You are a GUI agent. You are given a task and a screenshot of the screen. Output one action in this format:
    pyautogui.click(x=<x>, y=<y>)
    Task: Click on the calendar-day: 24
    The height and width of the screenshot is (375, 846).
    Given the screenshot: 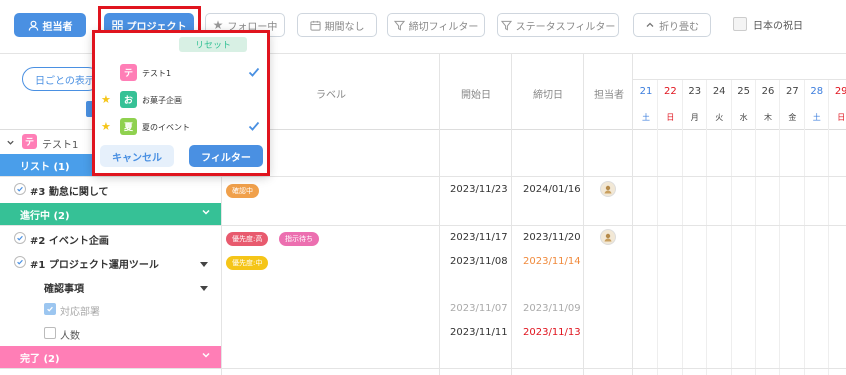 What is the action you would take?
    pyautogui.click(x=719, y=91)
    